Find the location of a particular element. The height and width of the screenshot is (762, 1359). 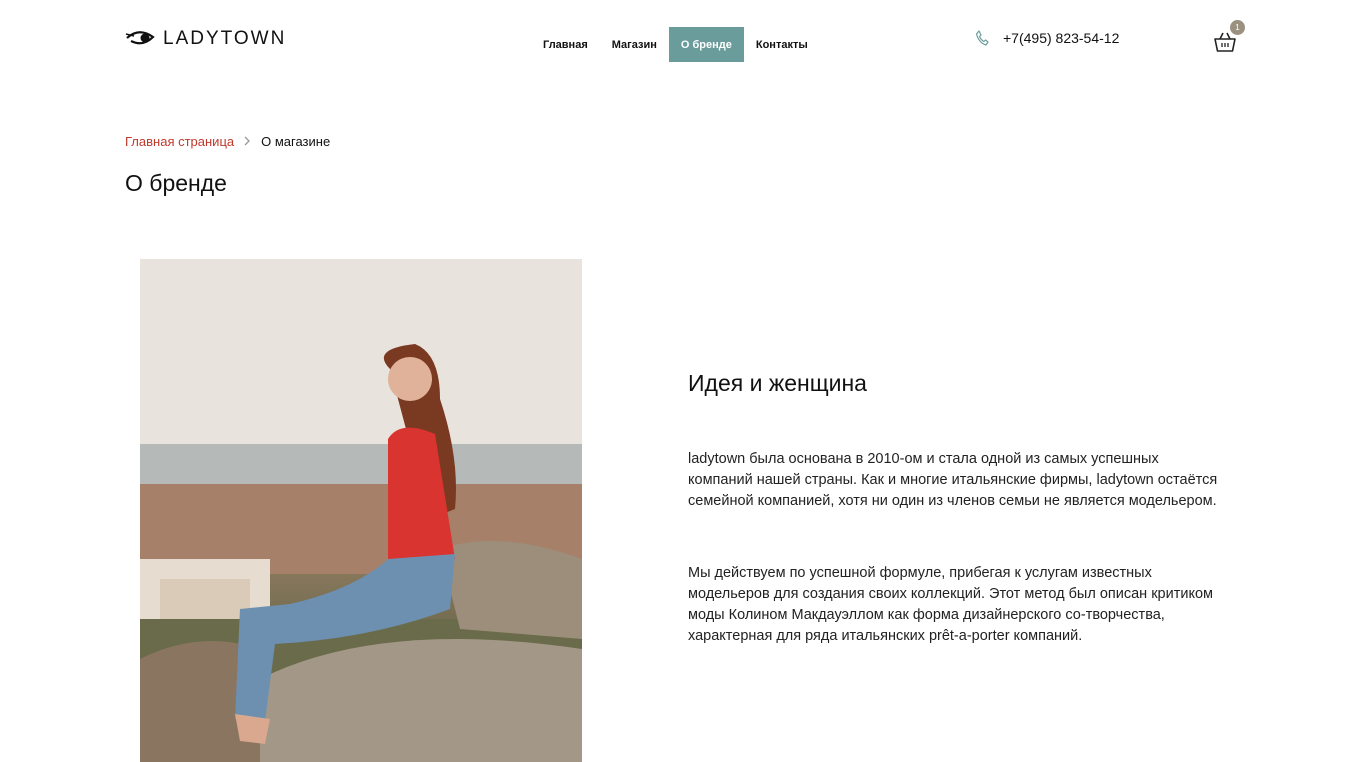

breadcrumb-current: О магазине is located at coordinates (296, 141).